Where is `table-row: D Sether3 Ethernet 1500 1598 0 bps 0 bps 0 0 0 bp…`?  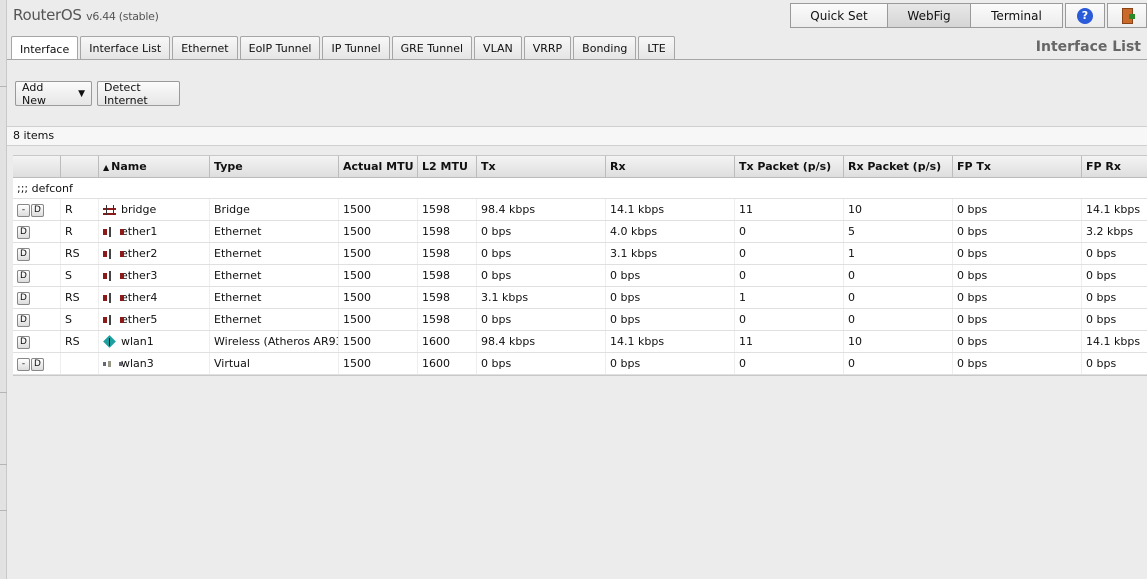
table-row: D Sether3 Ethernet 1500 1598 0 bps 0 bps 0 0 0 bp… is located at coordinates (580, 276).